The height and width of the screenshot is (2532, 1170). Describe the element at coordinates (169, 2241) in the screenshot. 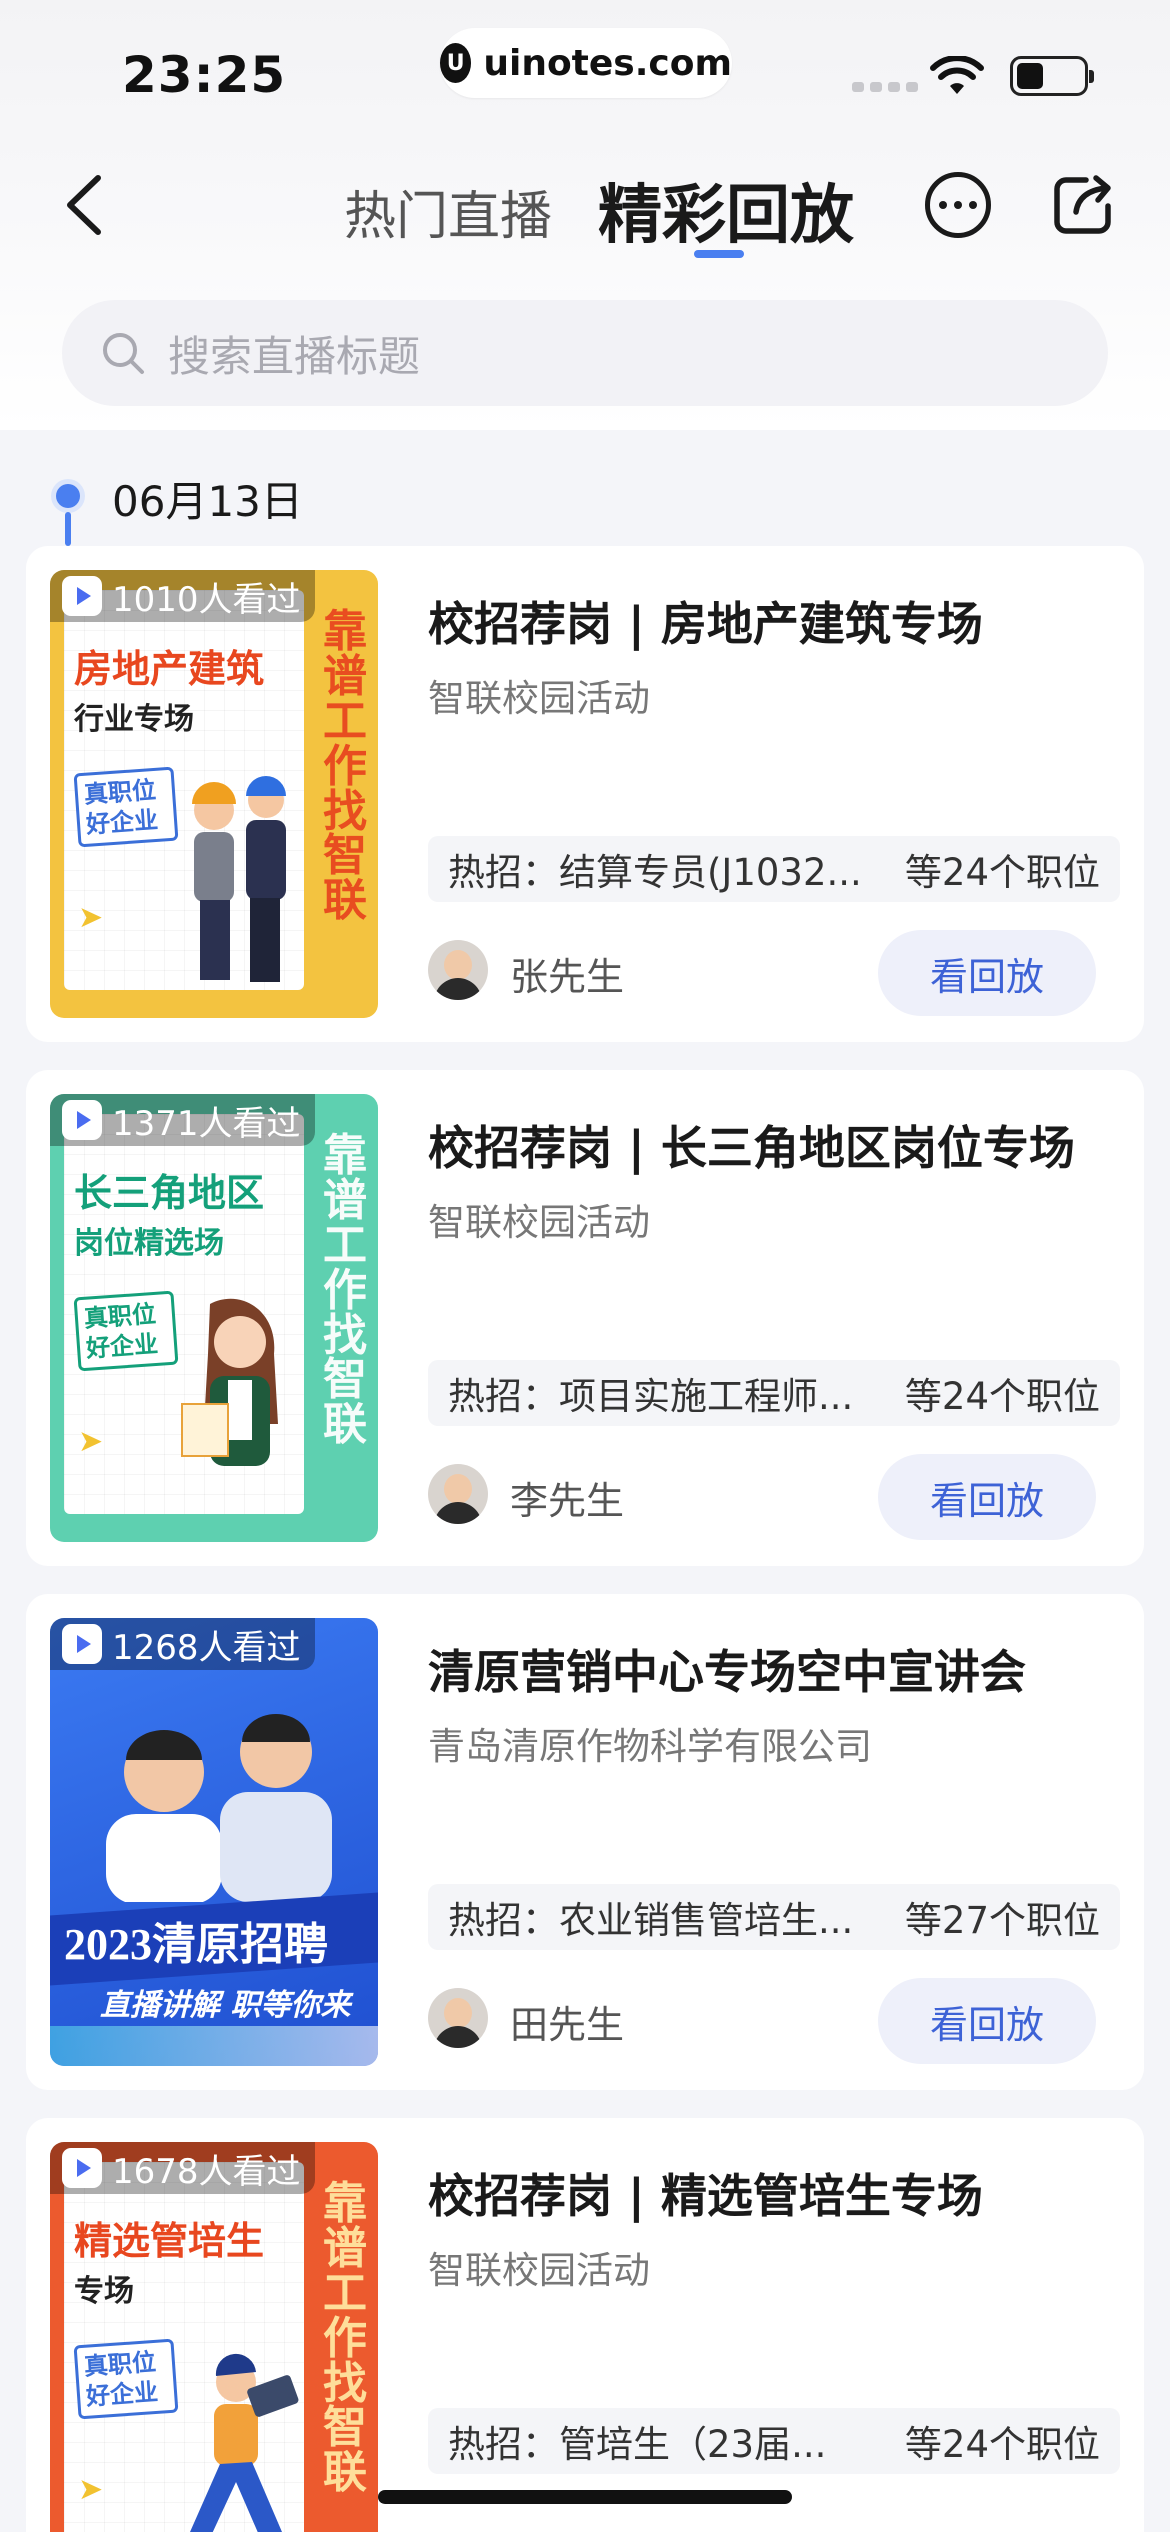

I see `thumbnail-headline: 精选管培生` at that location.